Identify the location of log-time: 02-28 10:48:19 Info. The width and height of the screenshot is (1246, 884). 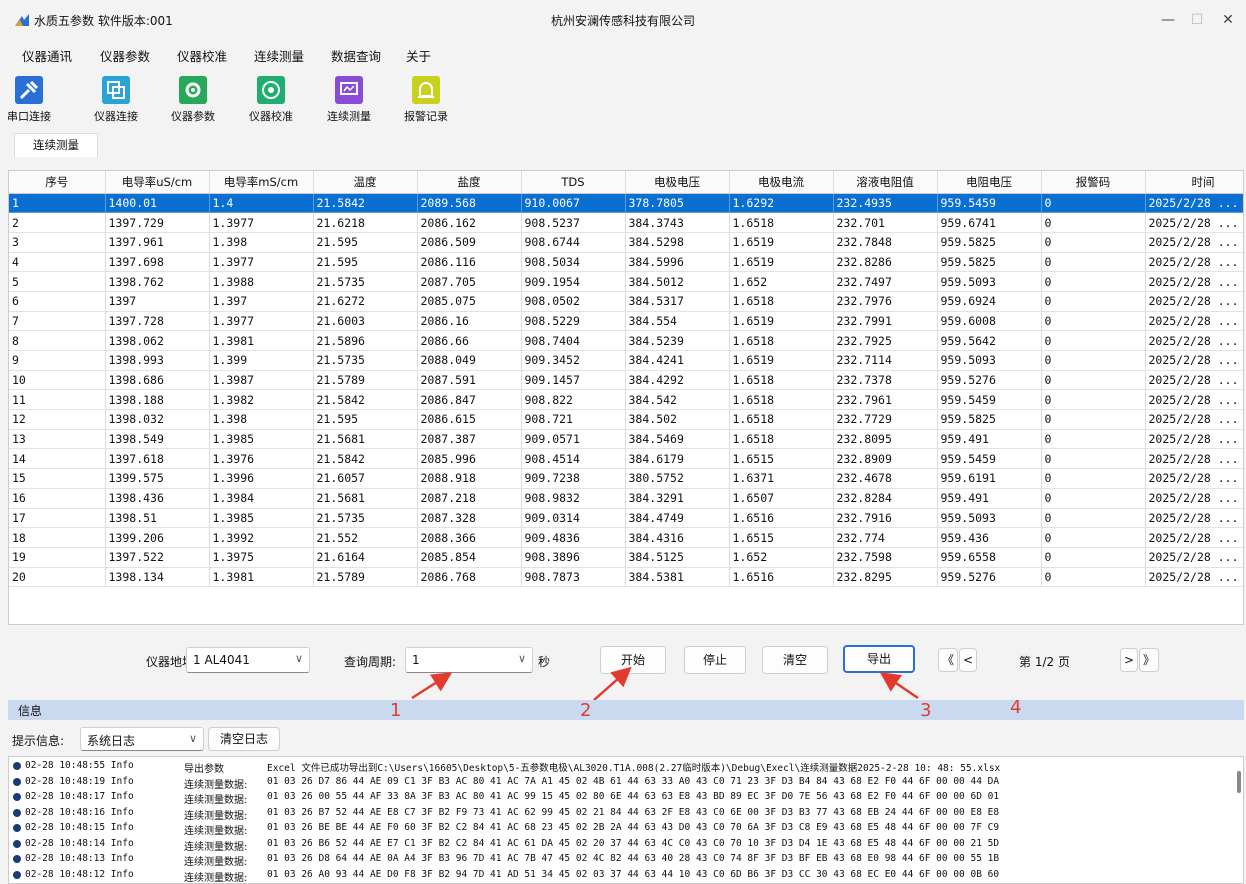
(79, 781).